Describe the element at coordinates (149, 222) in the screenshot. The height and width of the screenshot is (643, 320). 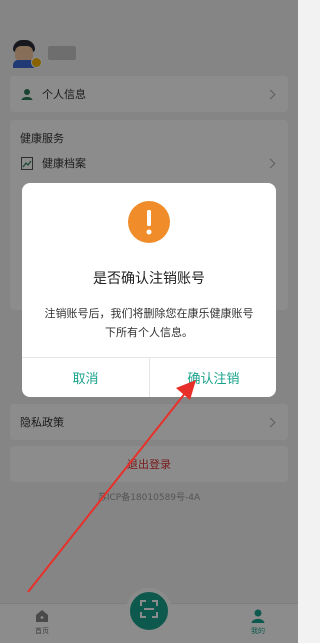
I see `warning-icon` at that location.